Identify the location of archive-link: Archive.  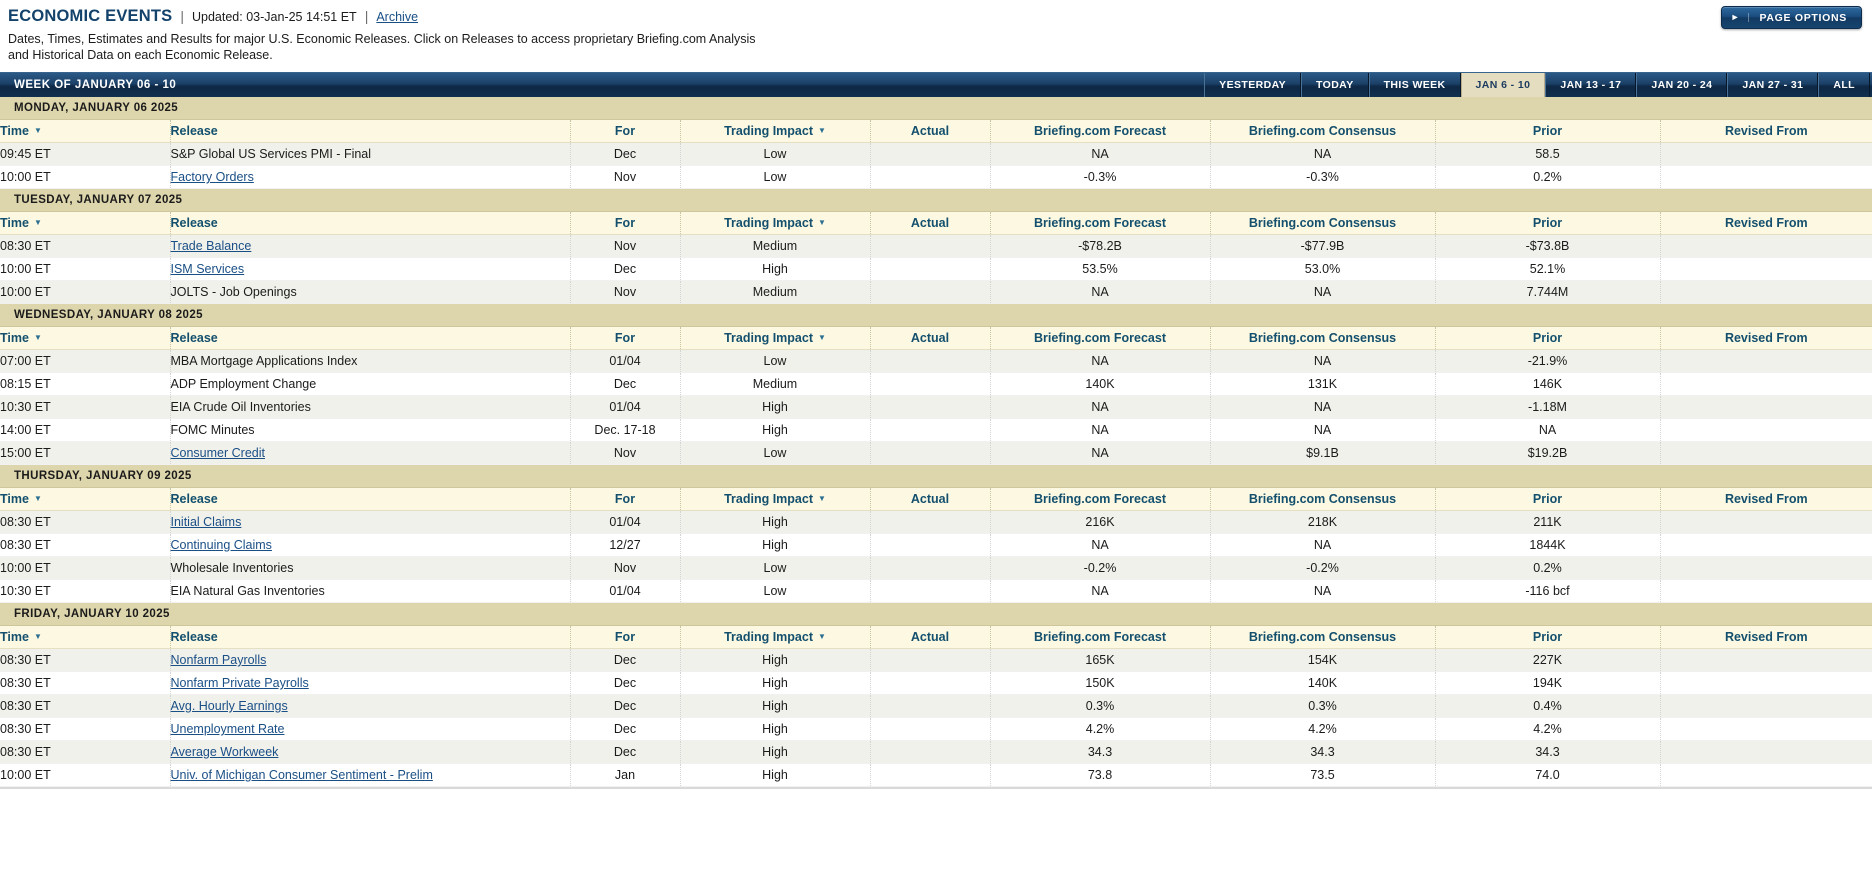
(397, 17).